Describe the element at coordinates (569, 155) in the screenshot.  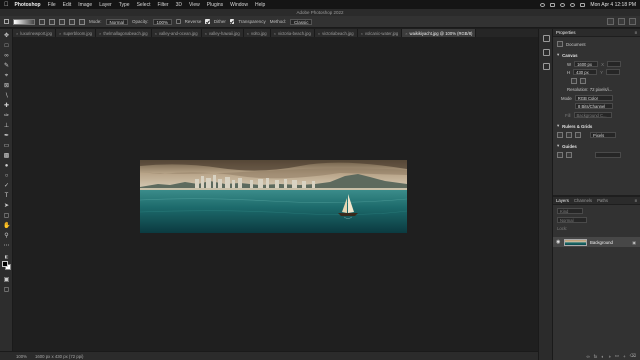
I see `guide-lock-icon` at that location.